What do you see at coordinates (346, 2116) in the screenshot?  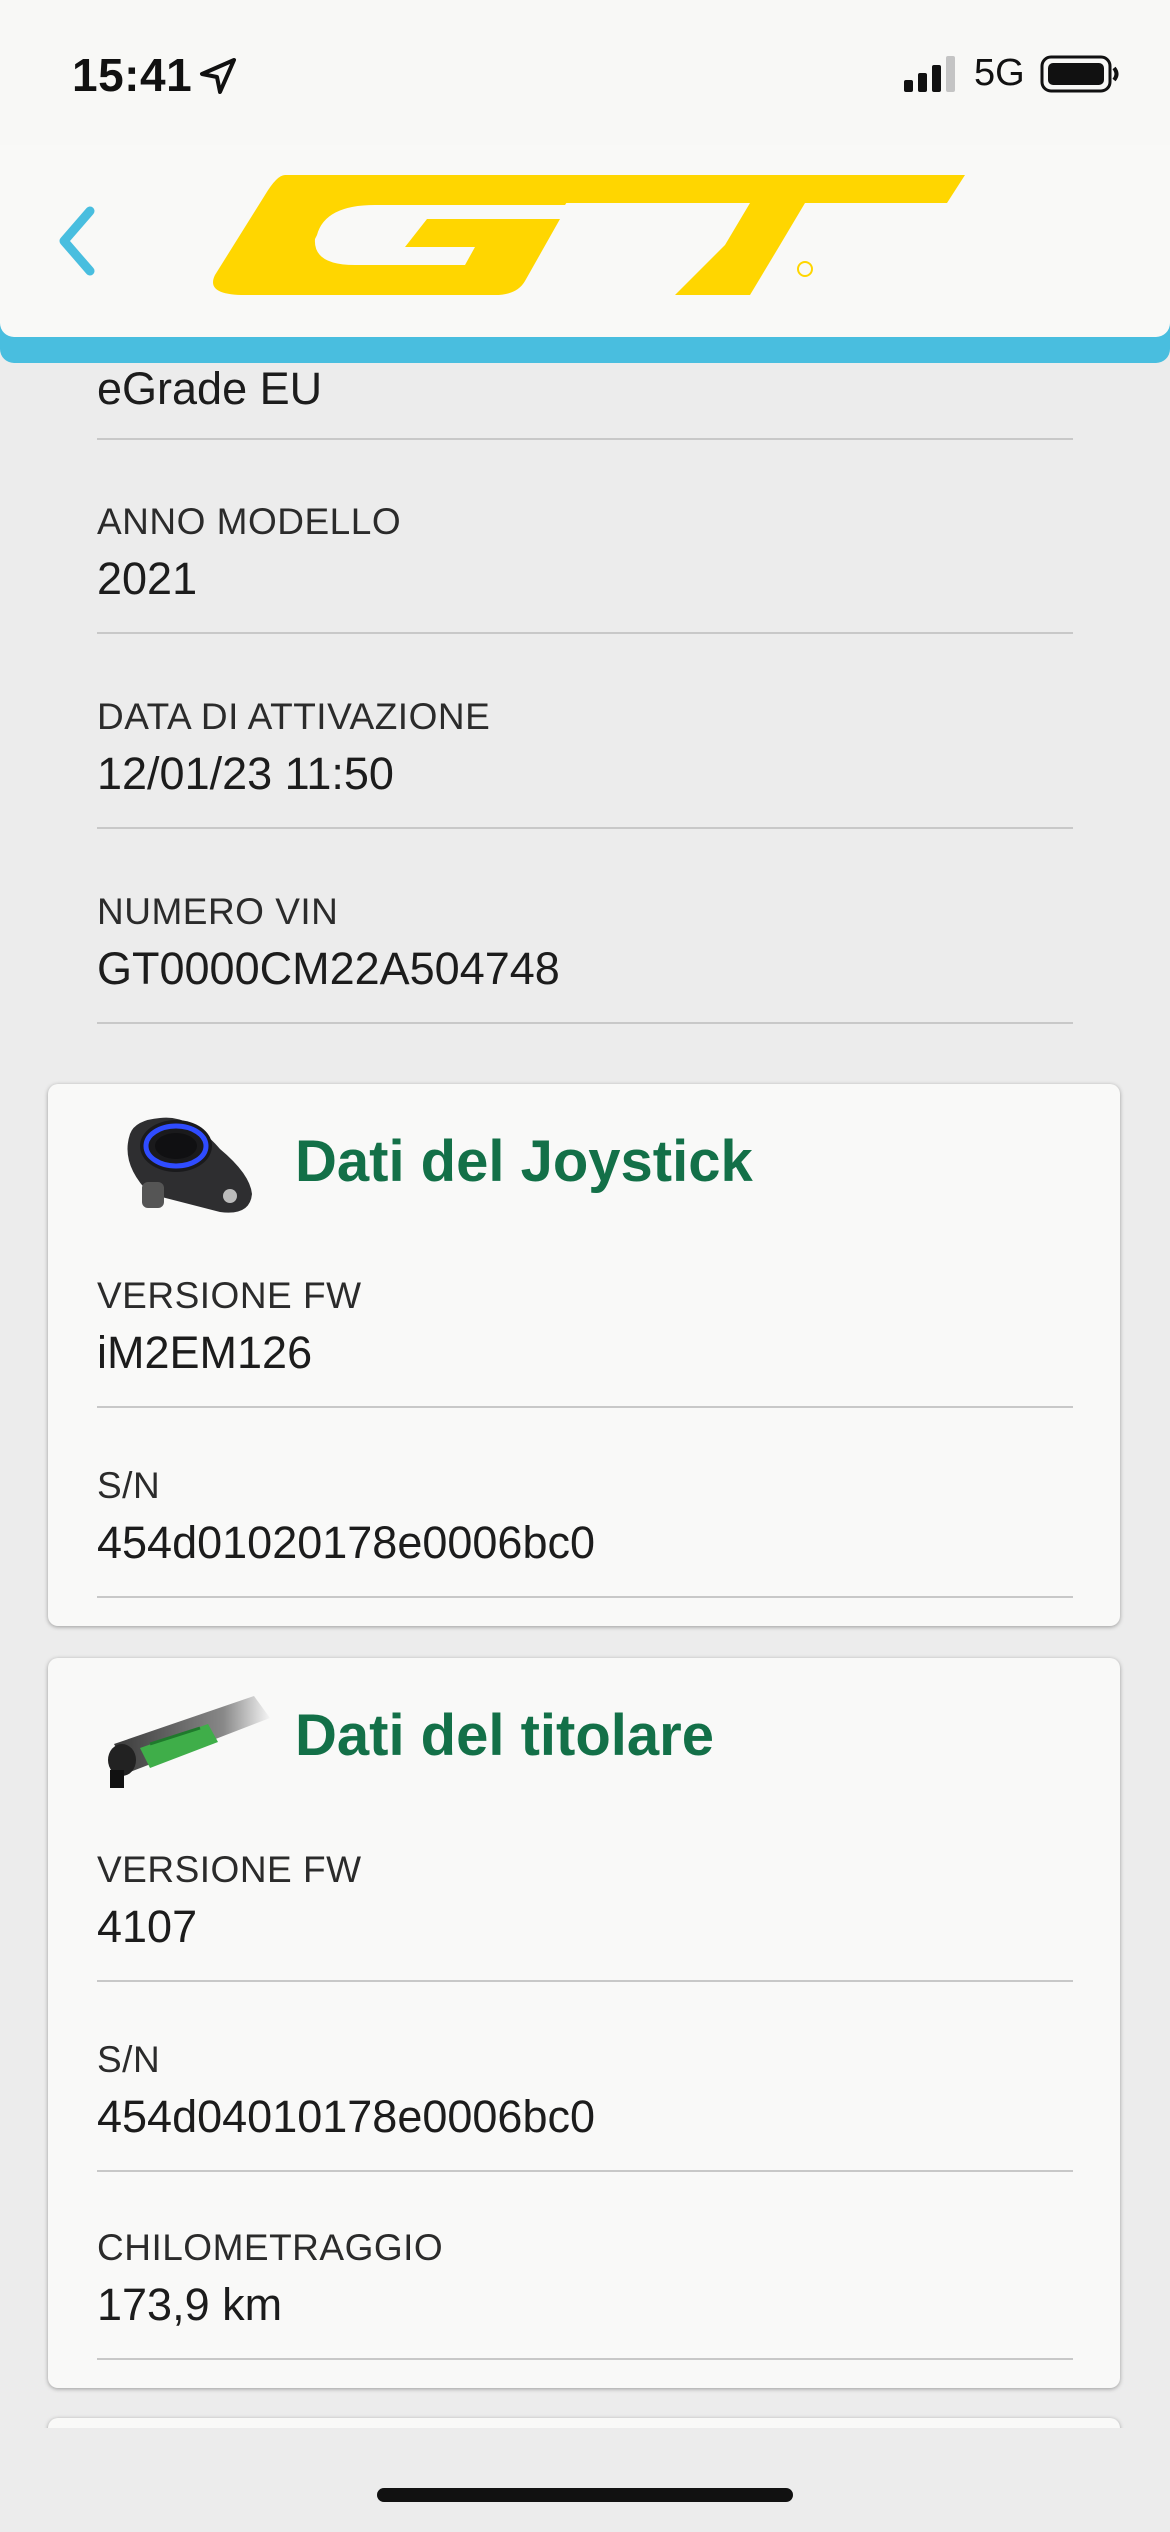 I see `field-value: 454d04010178e0006bc0` at bounding box center [346, 2116].